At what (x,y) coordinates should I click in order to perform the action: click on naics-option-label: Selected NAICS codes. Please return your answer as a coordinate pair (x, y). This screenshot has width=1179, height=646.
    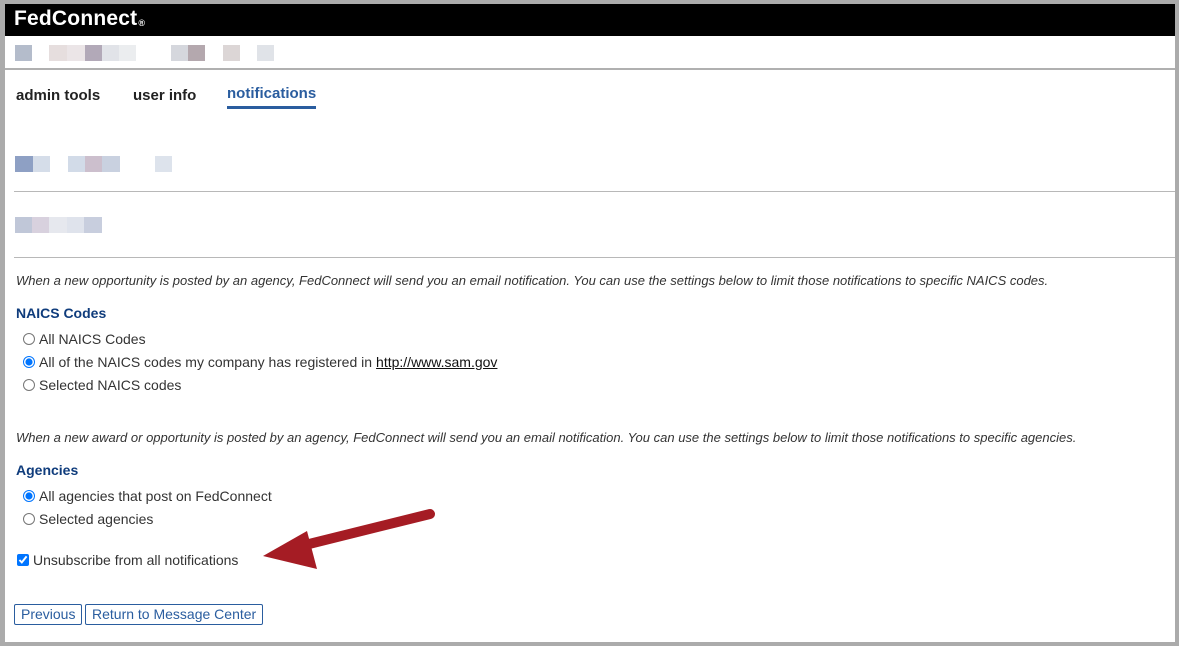
    Looking at the image, I should click on (110, 385).